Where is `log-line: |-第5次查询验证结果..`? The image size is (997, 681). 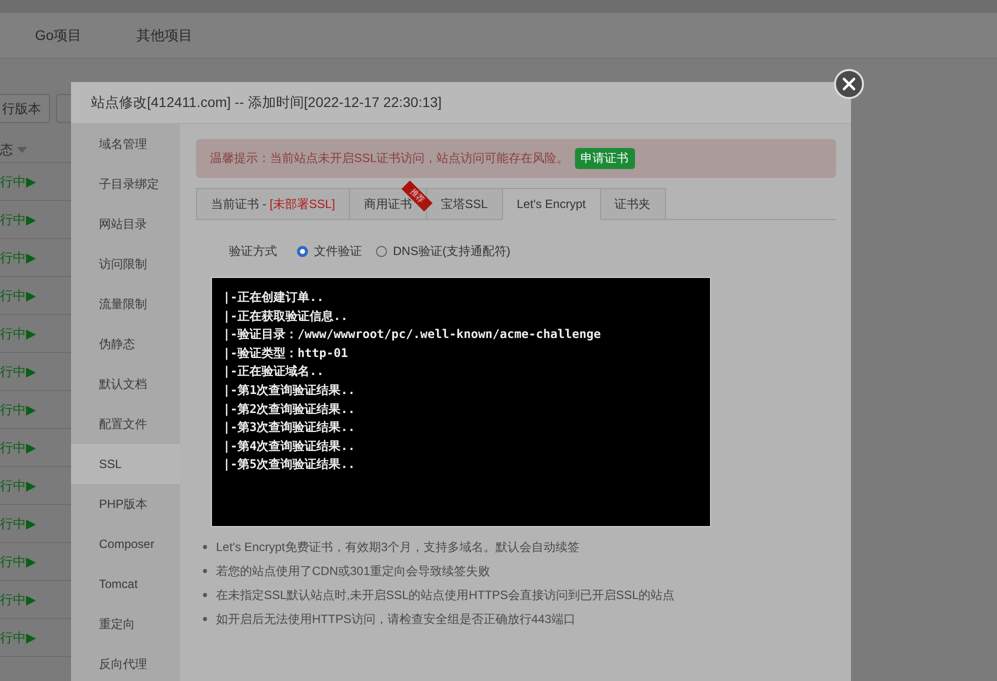
log-line: |-第5次查询验证结果.. is located at coordinates (289, 465).